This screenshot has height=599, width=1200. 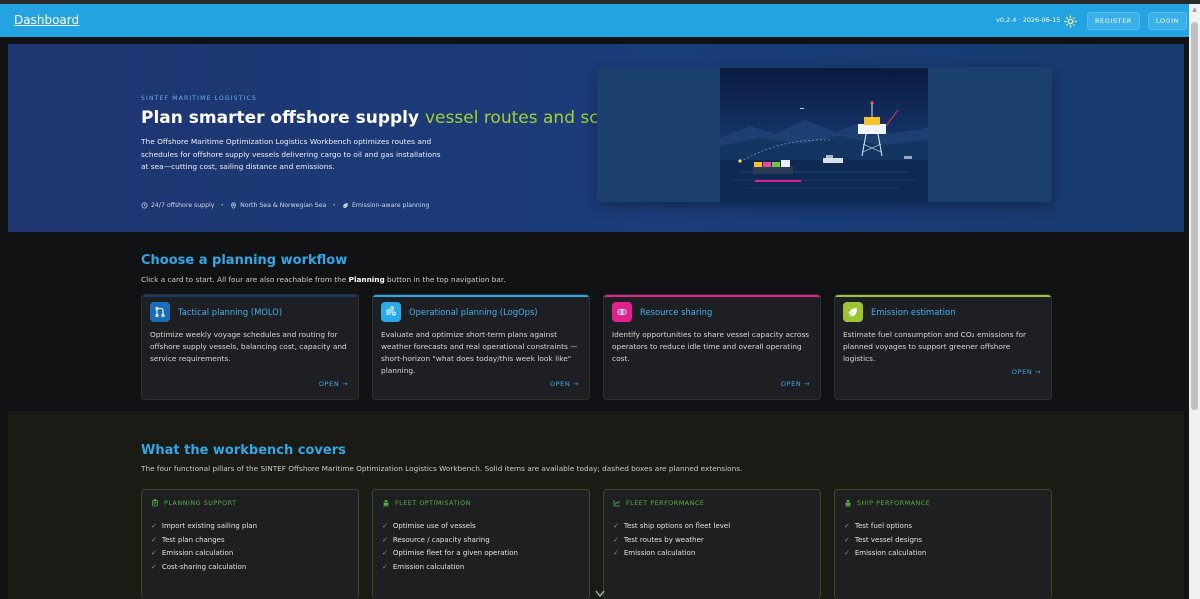 I want to click on offshore-scene-illustration, so click(x=824, y=135).